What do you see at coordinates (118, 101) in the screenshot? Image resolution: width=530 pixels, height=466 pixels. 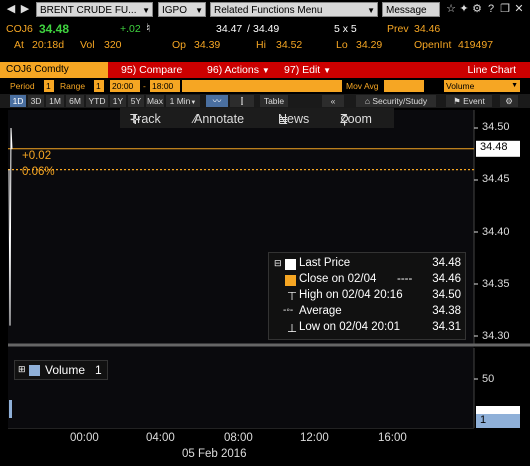 I see `period-1y-button: 1Y` at bounding box center [118, 101].